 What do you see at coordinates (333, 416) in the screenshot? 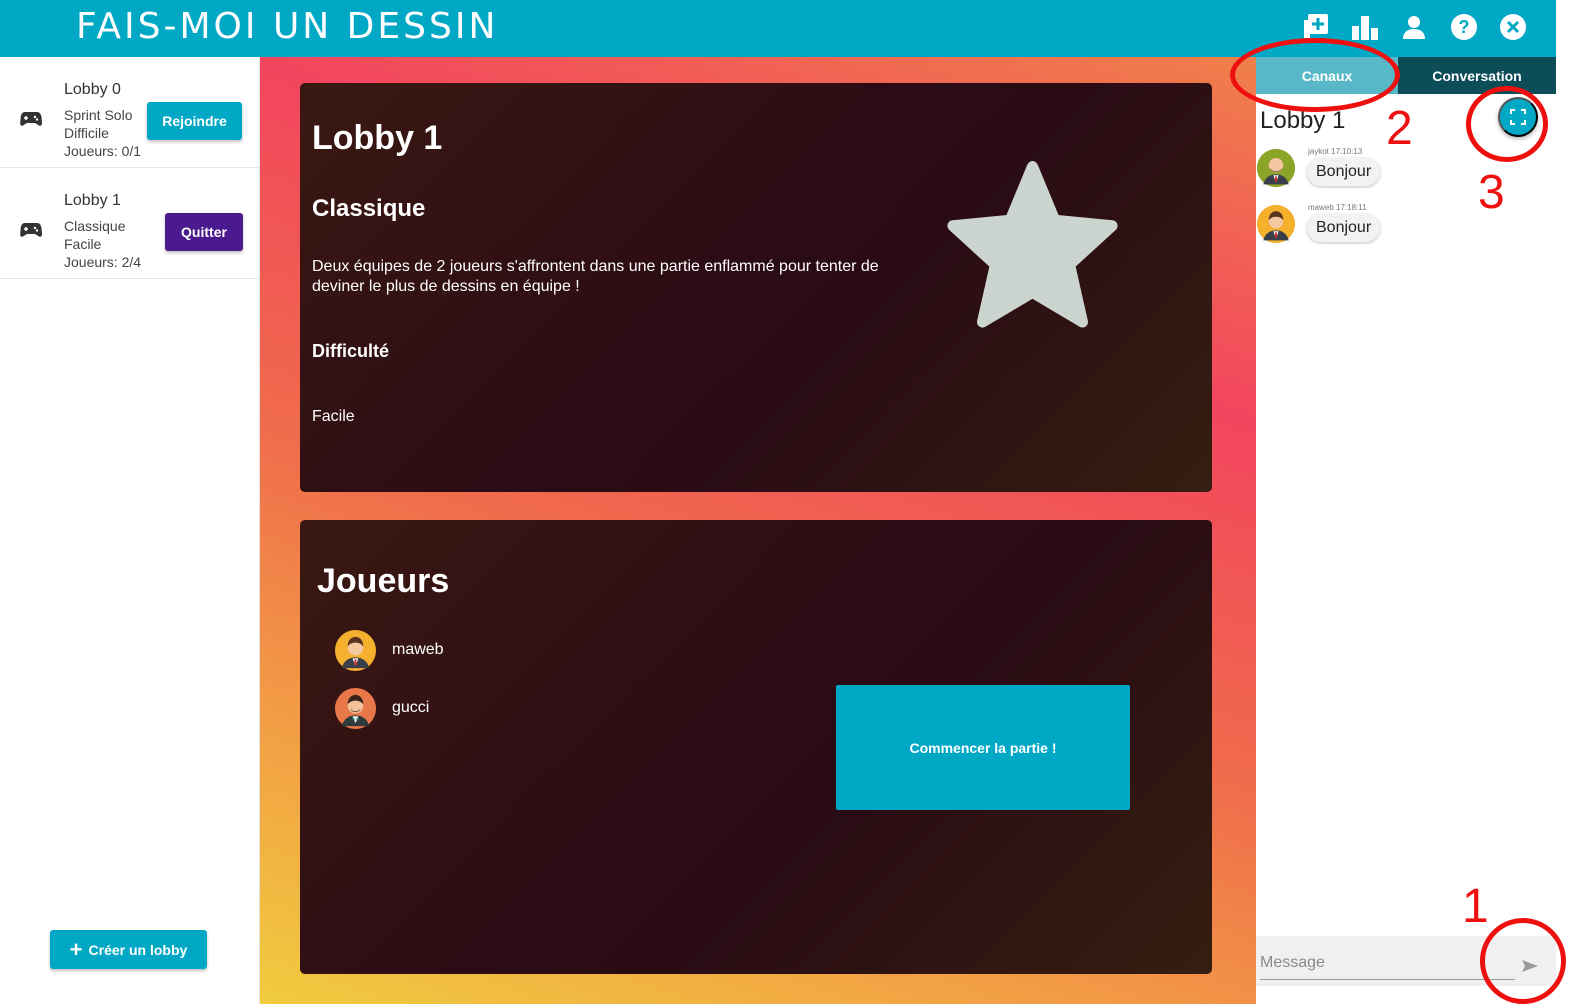
I see `difficulty-value: Facile` at bounding box center [333, 416].